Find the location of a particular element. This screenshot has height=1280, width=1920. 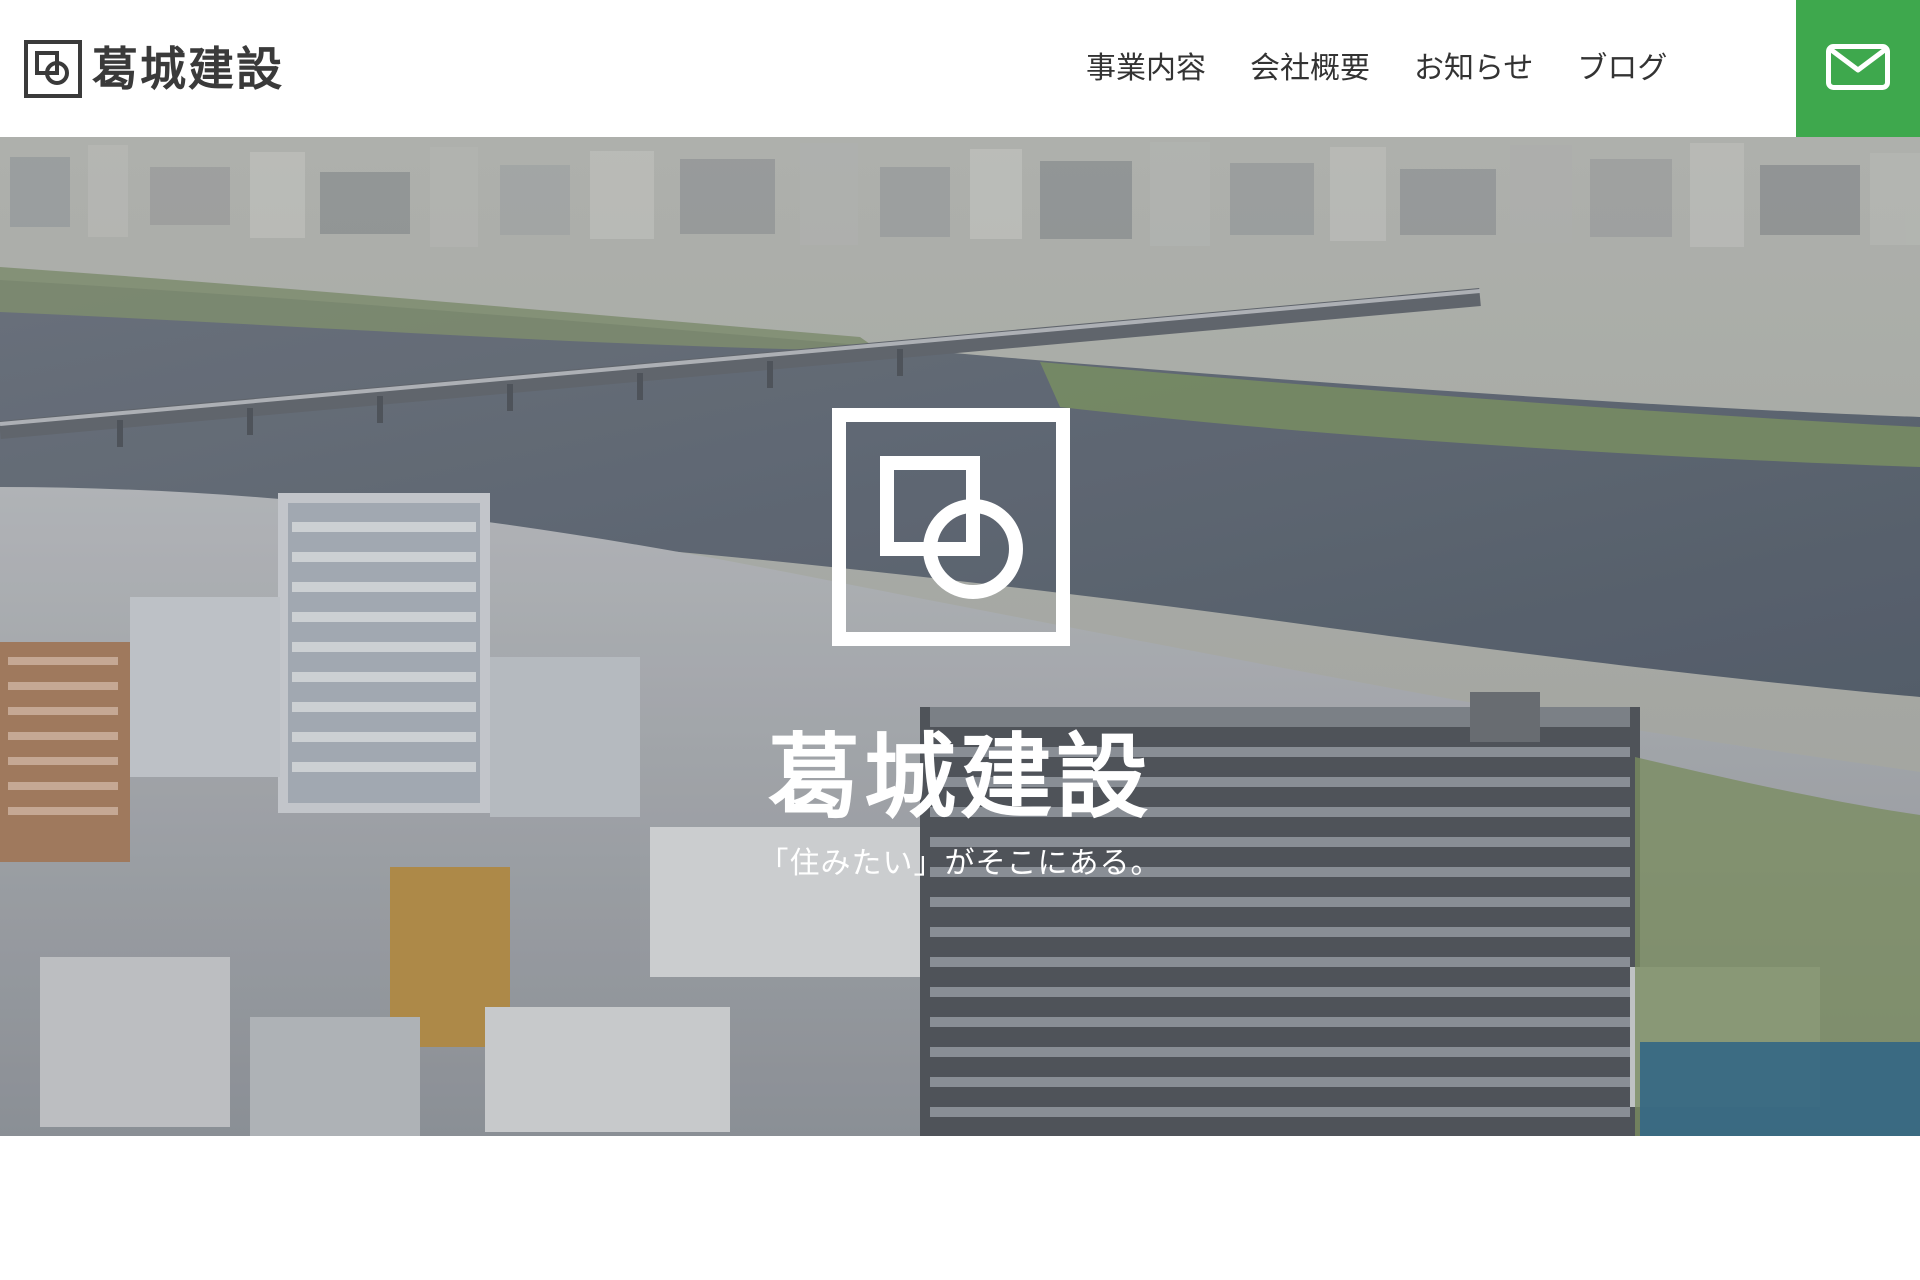

nav-item-blog: ブログ is located at coordinates (1622, 69).